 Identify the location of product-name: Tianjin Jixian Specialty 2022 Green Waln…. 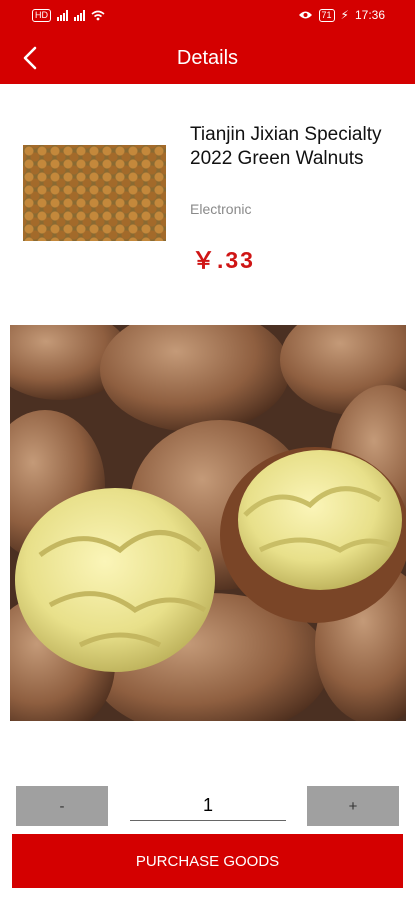
(286, 146).